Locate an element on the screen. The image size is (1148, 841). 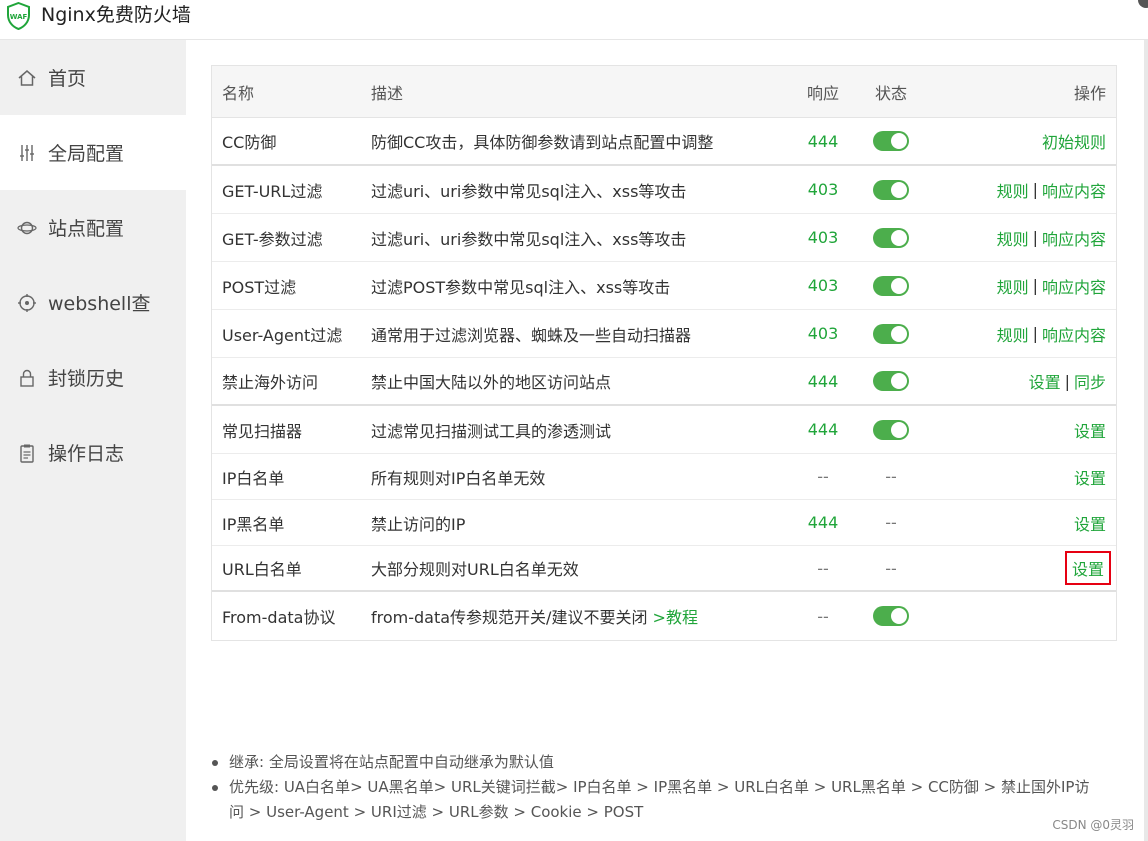
watermark: CSDN @0灵羽 is located at coordinates (1093, 825).